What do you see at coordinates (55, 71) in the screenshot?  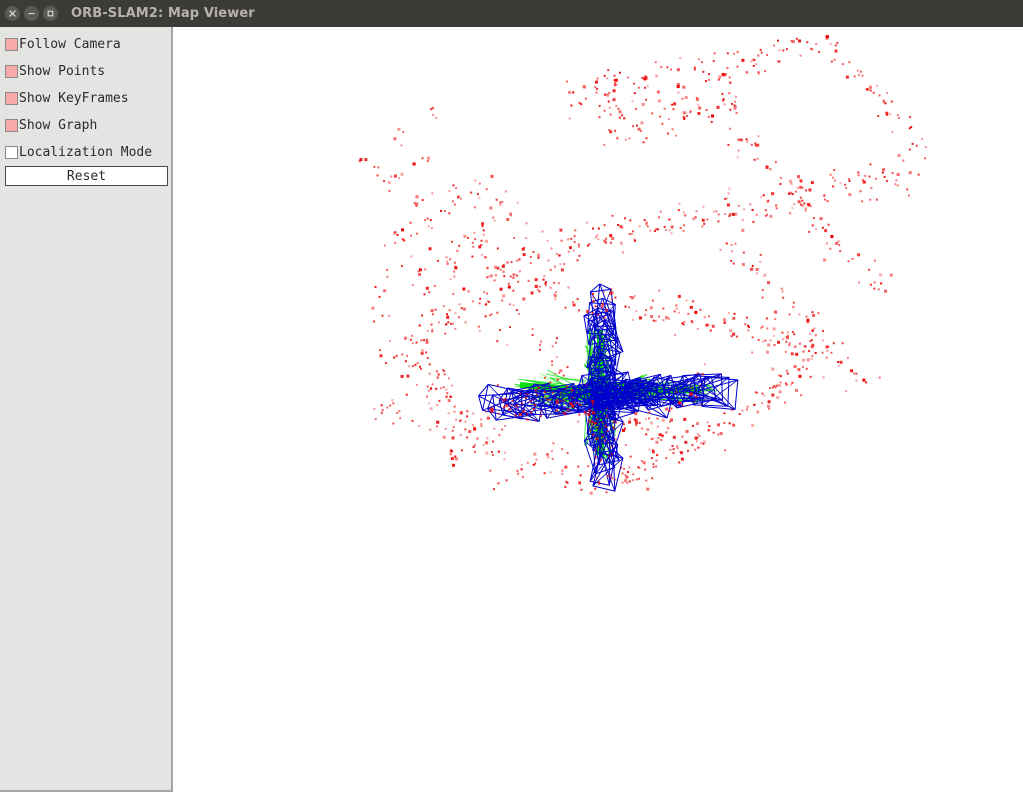 I see `checkbox-row-show-points: Show Points` at bounding box center [55, 71].